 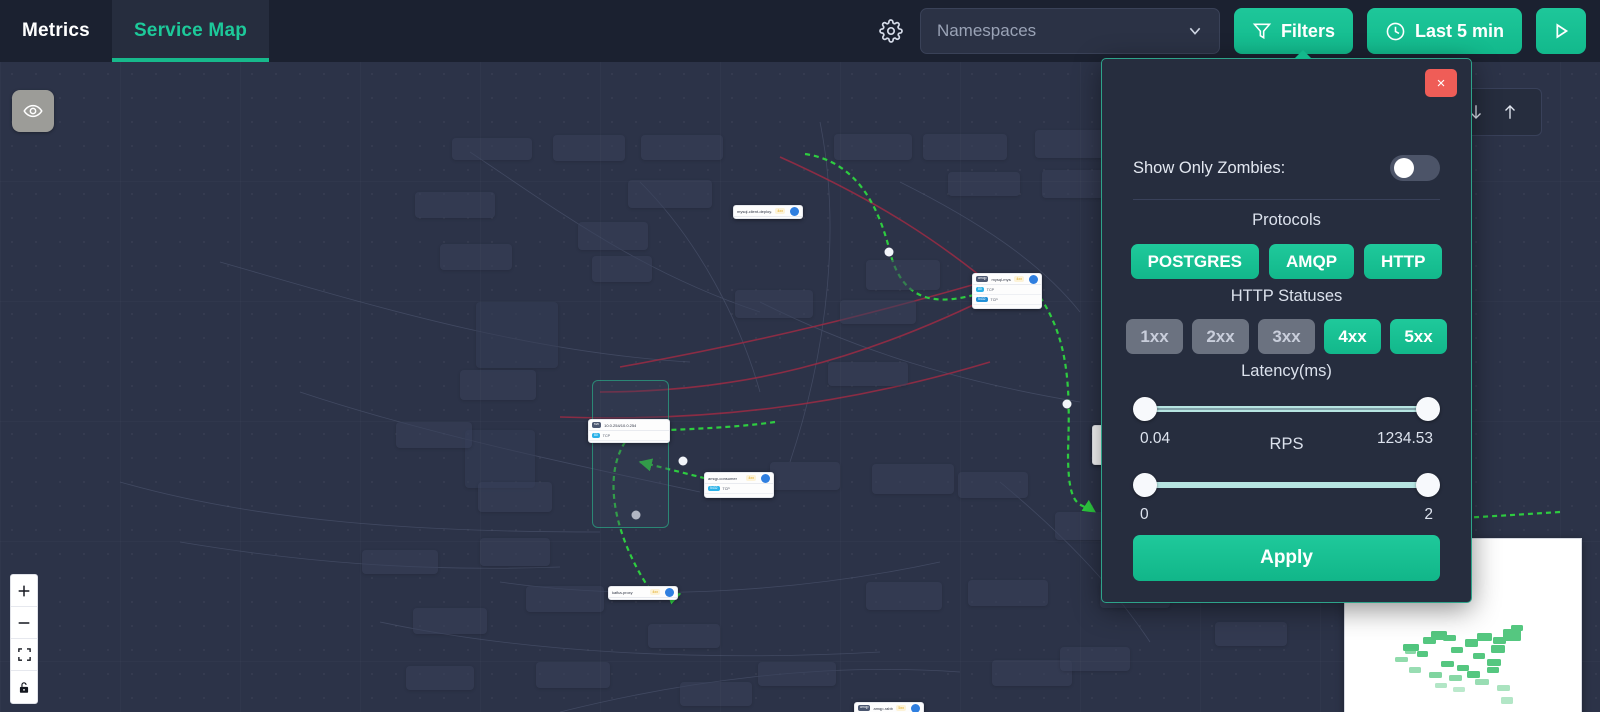 What do you see at coordinates (1441, 83) in the screenshot?
I see `close-button: ×` at bounding box center [1441, 83].